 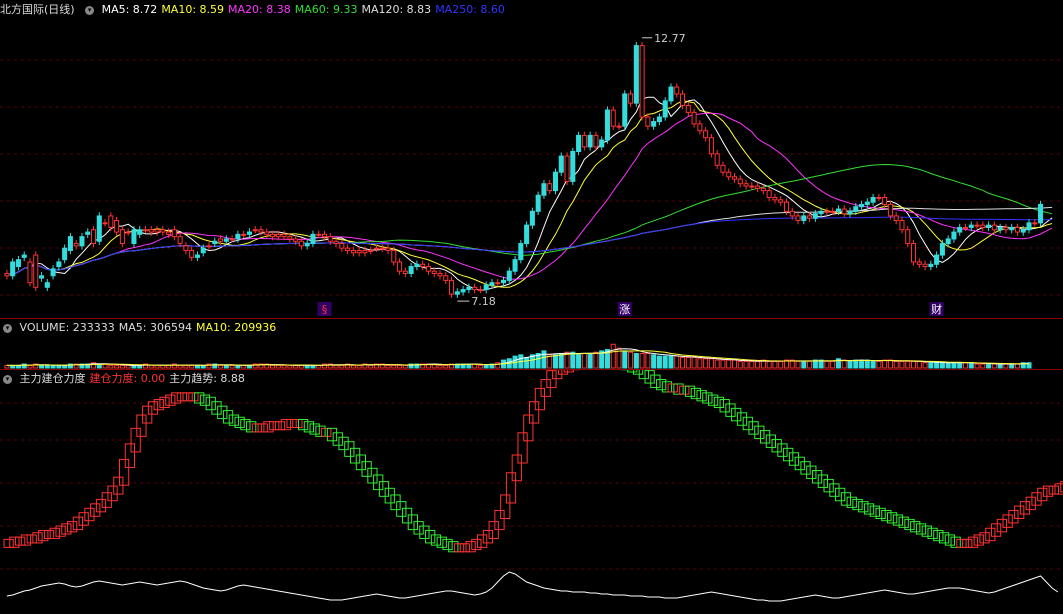 What do you see at coordinates (127, 378) in the screenshot?
I see `indicator-legend-item-1: 建仓力度: 0.00` at bounding box center [127, 378].